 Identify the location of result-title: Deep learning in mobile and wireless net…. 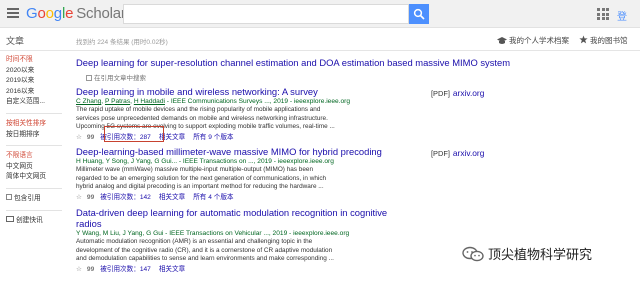
(241, 91).